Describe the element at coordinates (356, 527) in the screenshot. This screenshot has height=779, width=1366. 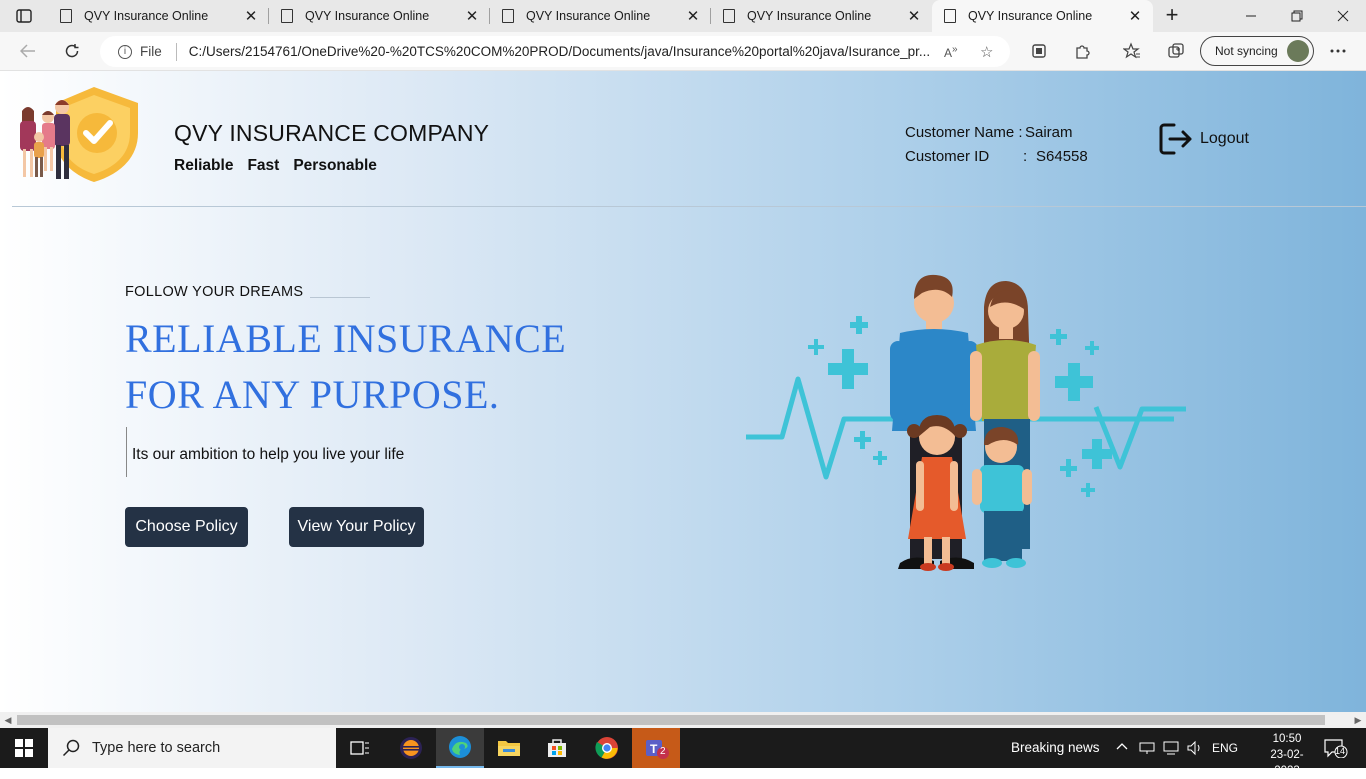
I see `view-policy-button: View Your Policy` at that location.